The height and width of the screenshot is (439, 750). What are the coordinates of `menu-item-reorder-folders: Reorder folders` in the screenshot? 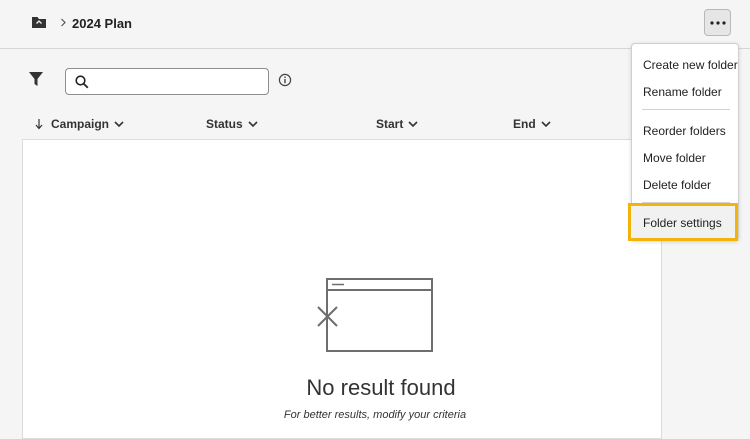 It's located at (684, 131).